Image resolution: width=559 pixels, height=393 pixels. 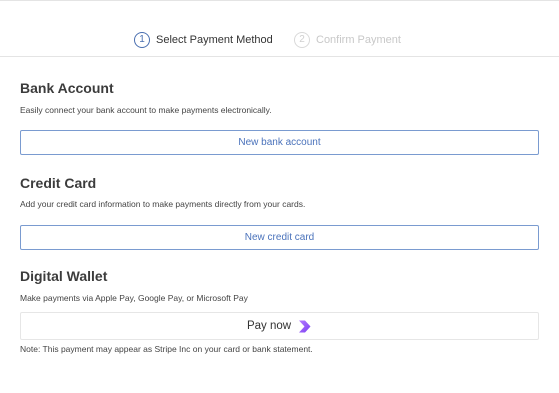 What do you see at coordinates (214, 40) in the screenshot?
I see `step-label-select-payment-method: Select Payment Method` at bounding box center [214, 40].